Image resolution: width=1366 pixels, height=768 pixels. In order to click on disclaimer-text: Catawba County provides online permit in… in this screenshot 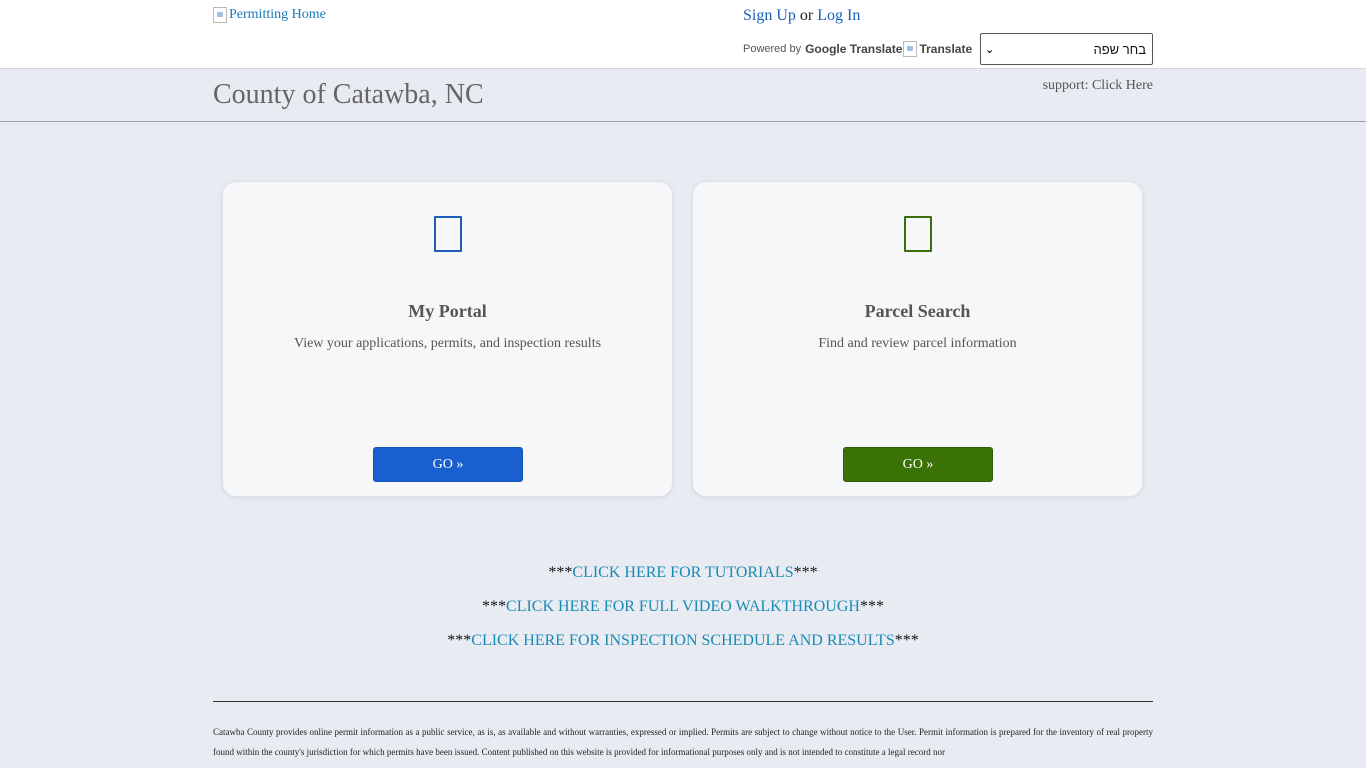, I will do `click(683, 742)`.